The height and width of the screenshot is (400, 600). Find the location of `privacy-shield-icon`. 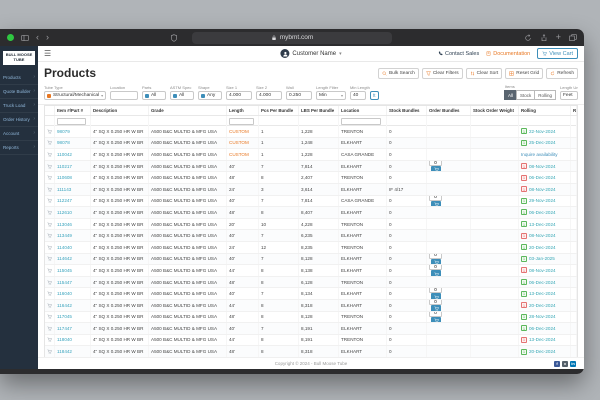

privacy-shield-icon is located at coordinates (174, 37).